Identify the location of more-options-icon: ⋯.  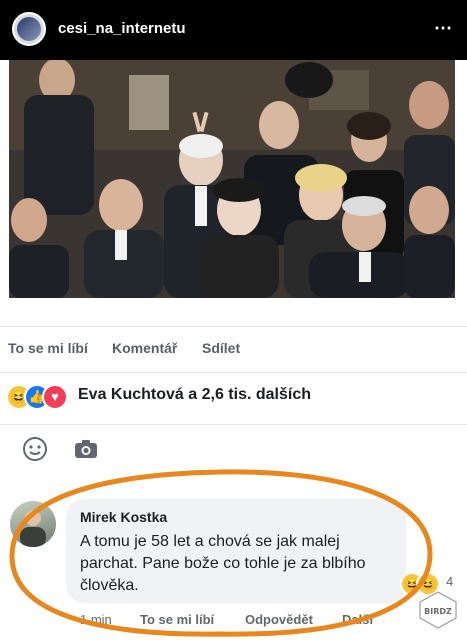
(443, 28).